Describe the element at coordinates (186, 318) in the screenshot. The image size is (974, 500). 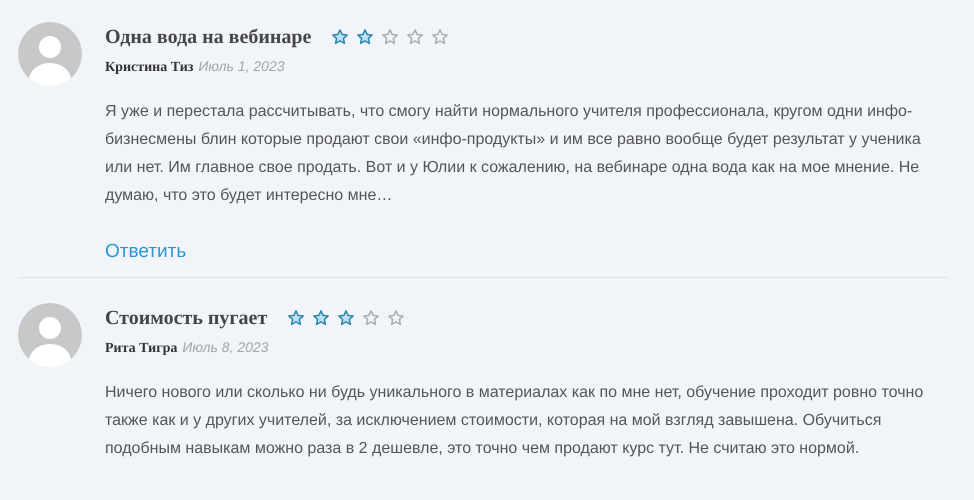
I see `review-title: Стоимость пугает` at that location.